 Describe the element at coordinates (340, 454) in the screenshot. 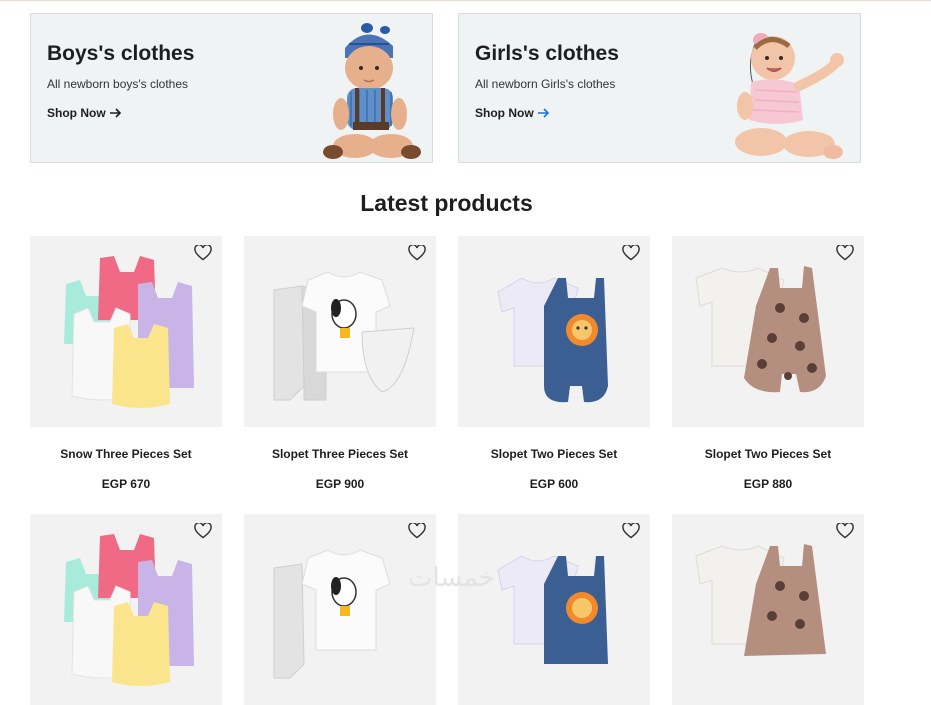

I see `product-name: Slopet Three Pieces Set` at that location.